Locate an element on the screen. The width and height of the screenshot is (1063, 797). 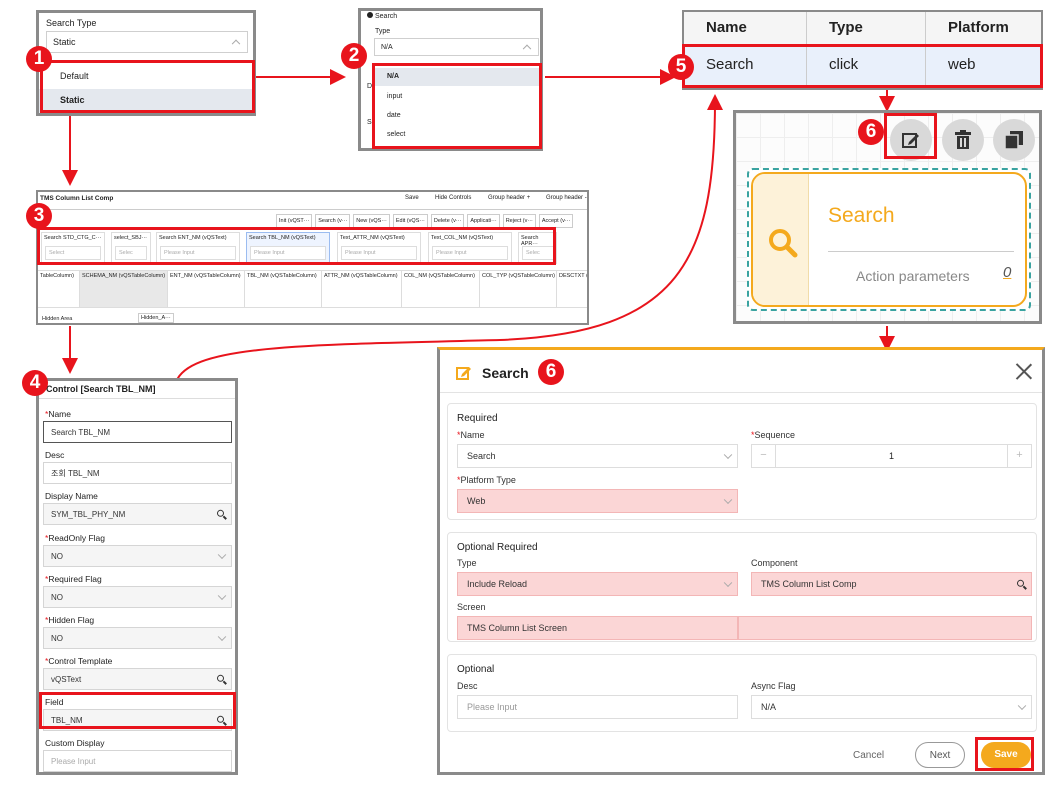
link-hide-controls: Hide Controls is located at coordinates (453, 198).